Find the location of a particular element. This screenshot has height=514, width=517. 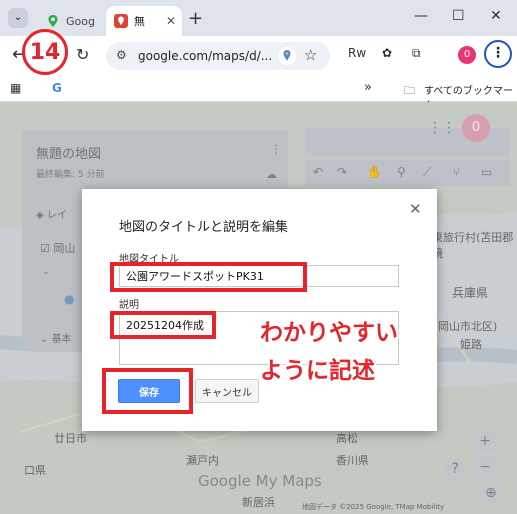

folder-icon: 🗀 is located at coordinates (409, 90).